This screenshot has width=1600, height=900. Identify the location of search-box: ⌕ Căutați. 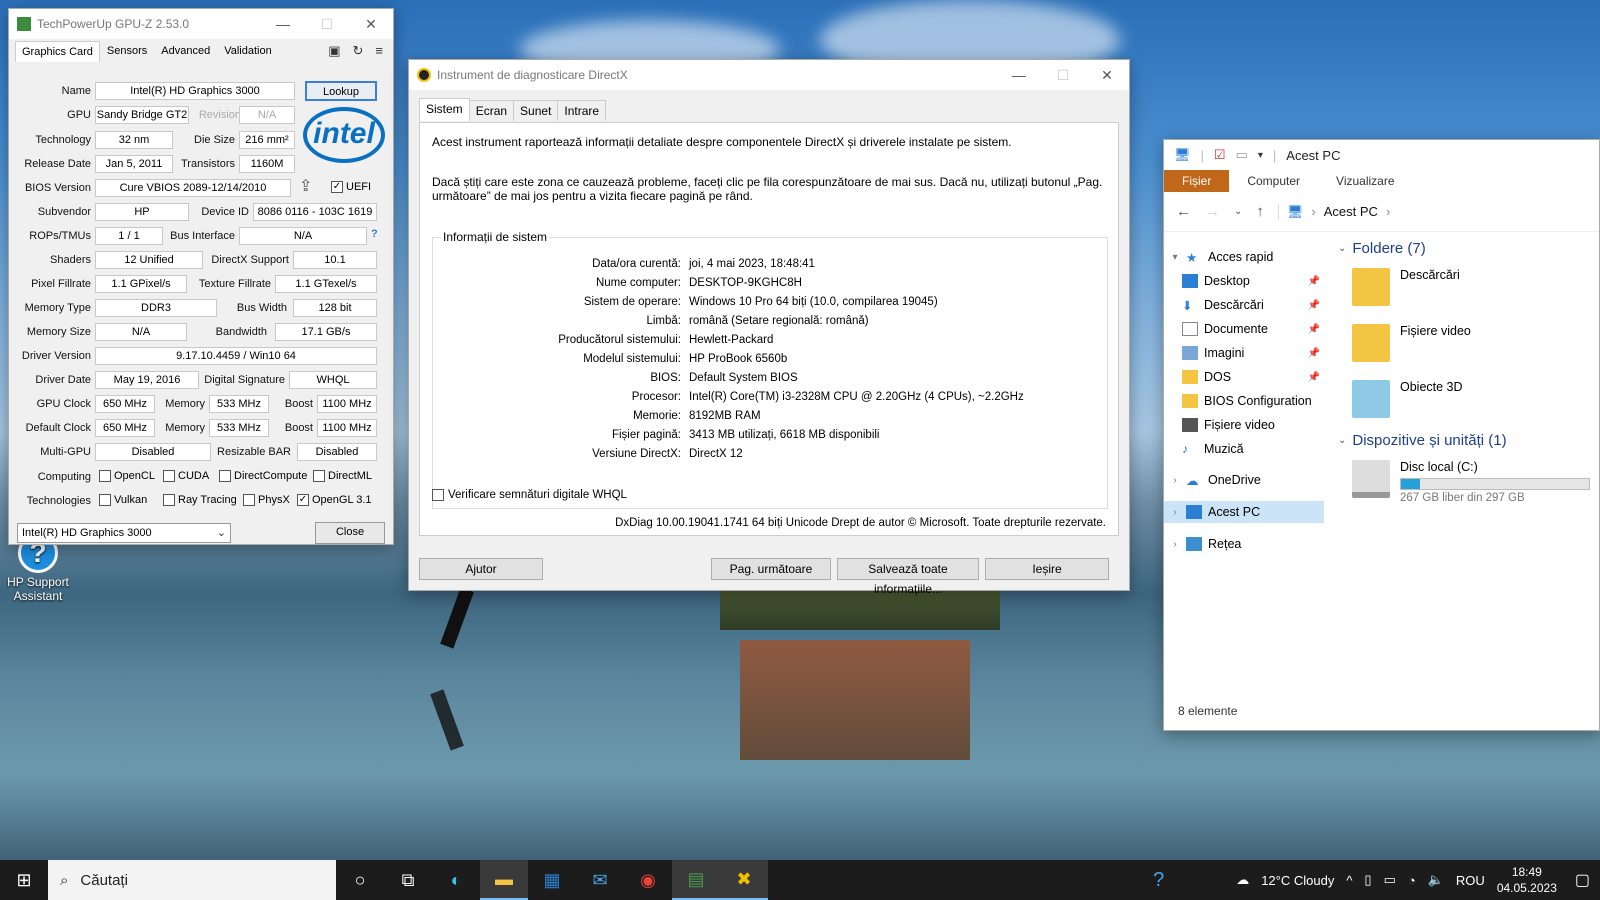
(192, 880).